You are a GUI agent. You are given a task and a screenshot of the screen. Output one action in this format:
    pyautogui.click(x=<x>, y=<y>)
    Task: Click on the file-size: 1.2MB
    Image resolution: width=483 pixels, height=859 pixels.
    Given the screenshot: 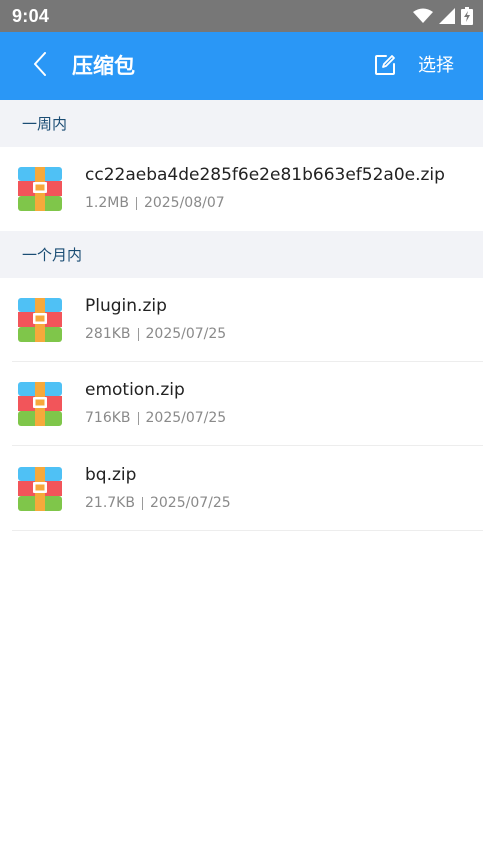 What is the action you would take?
    pyautogui.click(x=107, y=203)
    